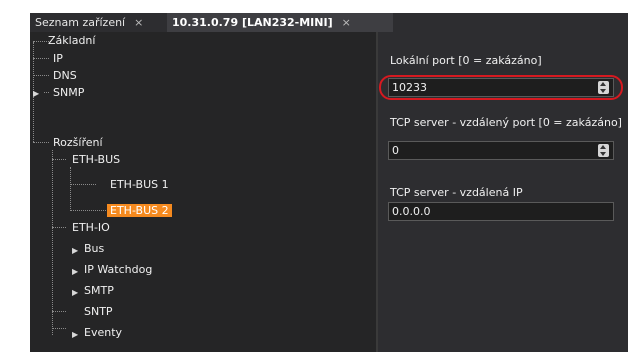 This screenshot has width=628, height=352. What do you see at coordinates (80, 22) in the screenshot?
I see `tab-device-list-label: Seznam zařízení` at bounding box center [80, 22].